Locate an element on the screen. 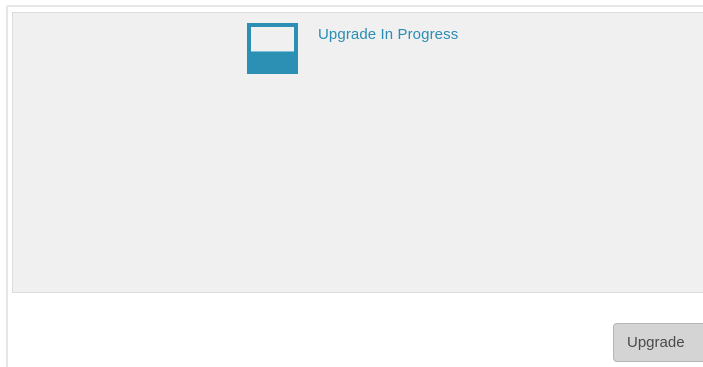  upgrade-button: Upgrade is located at coordinates (658, 342).